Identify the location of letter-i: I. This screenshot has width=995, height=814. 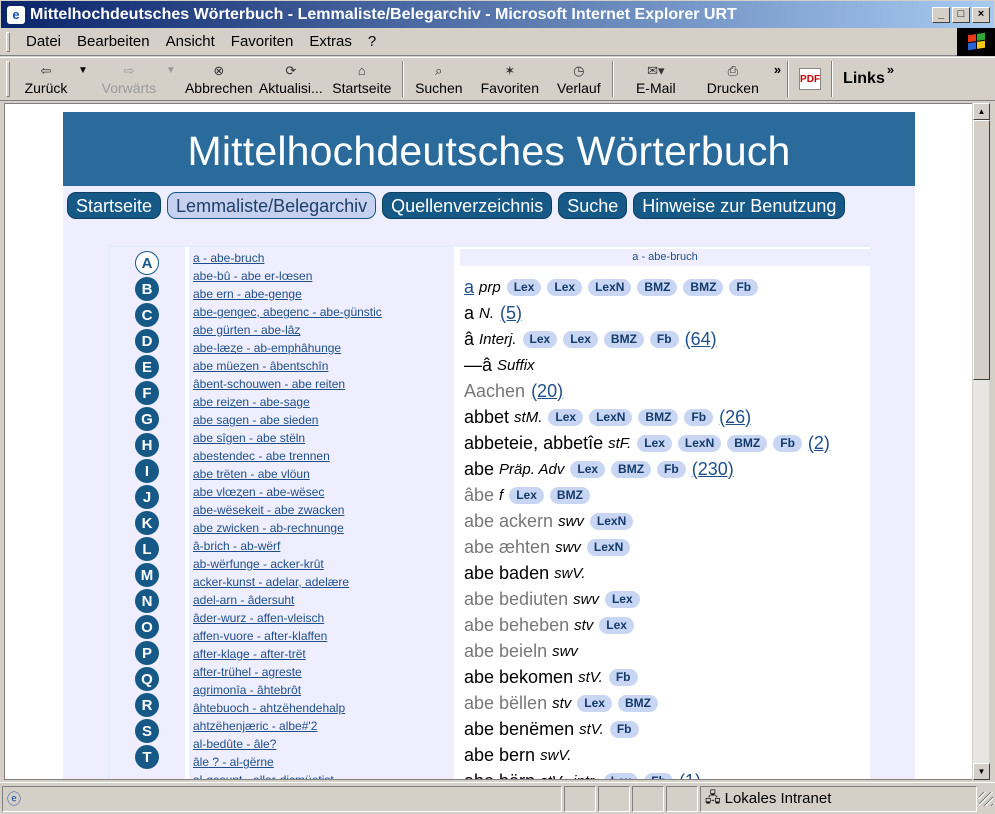
(147, 471).